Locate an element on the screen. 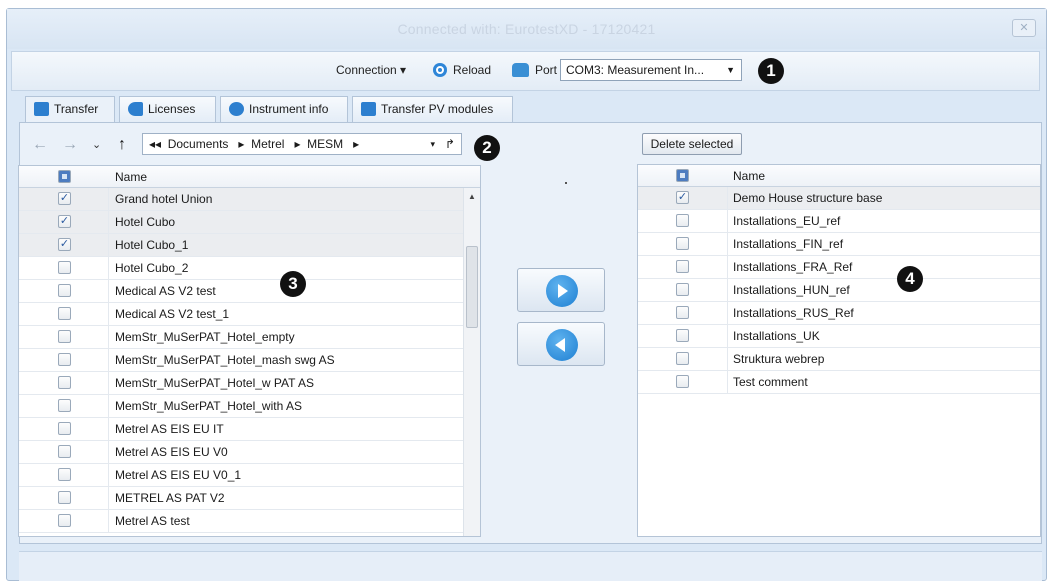 The height and width of the screenshot is (583, 1049). transfer-to-instrument-button is located at coordinates (561, 290).